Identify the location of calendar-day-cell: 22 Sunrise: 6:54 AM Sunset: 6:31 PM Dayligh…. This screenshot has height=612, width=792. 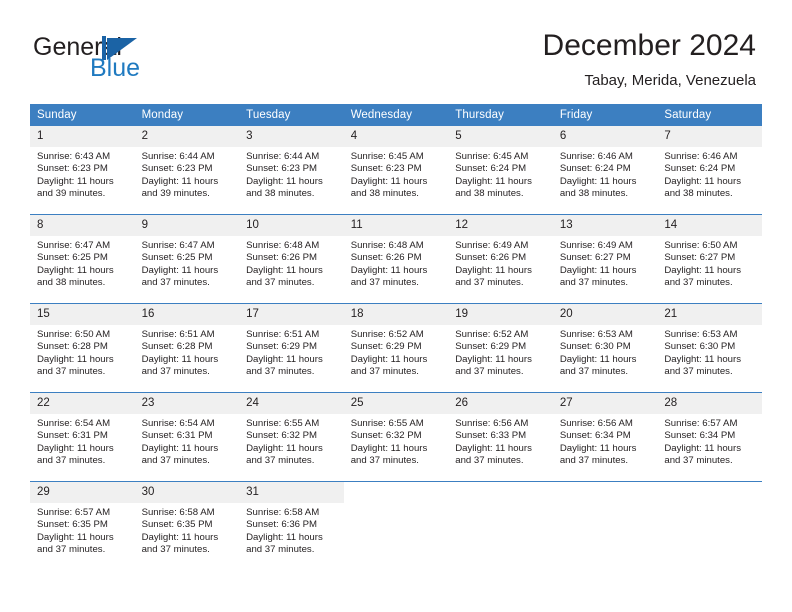
(82, 437).